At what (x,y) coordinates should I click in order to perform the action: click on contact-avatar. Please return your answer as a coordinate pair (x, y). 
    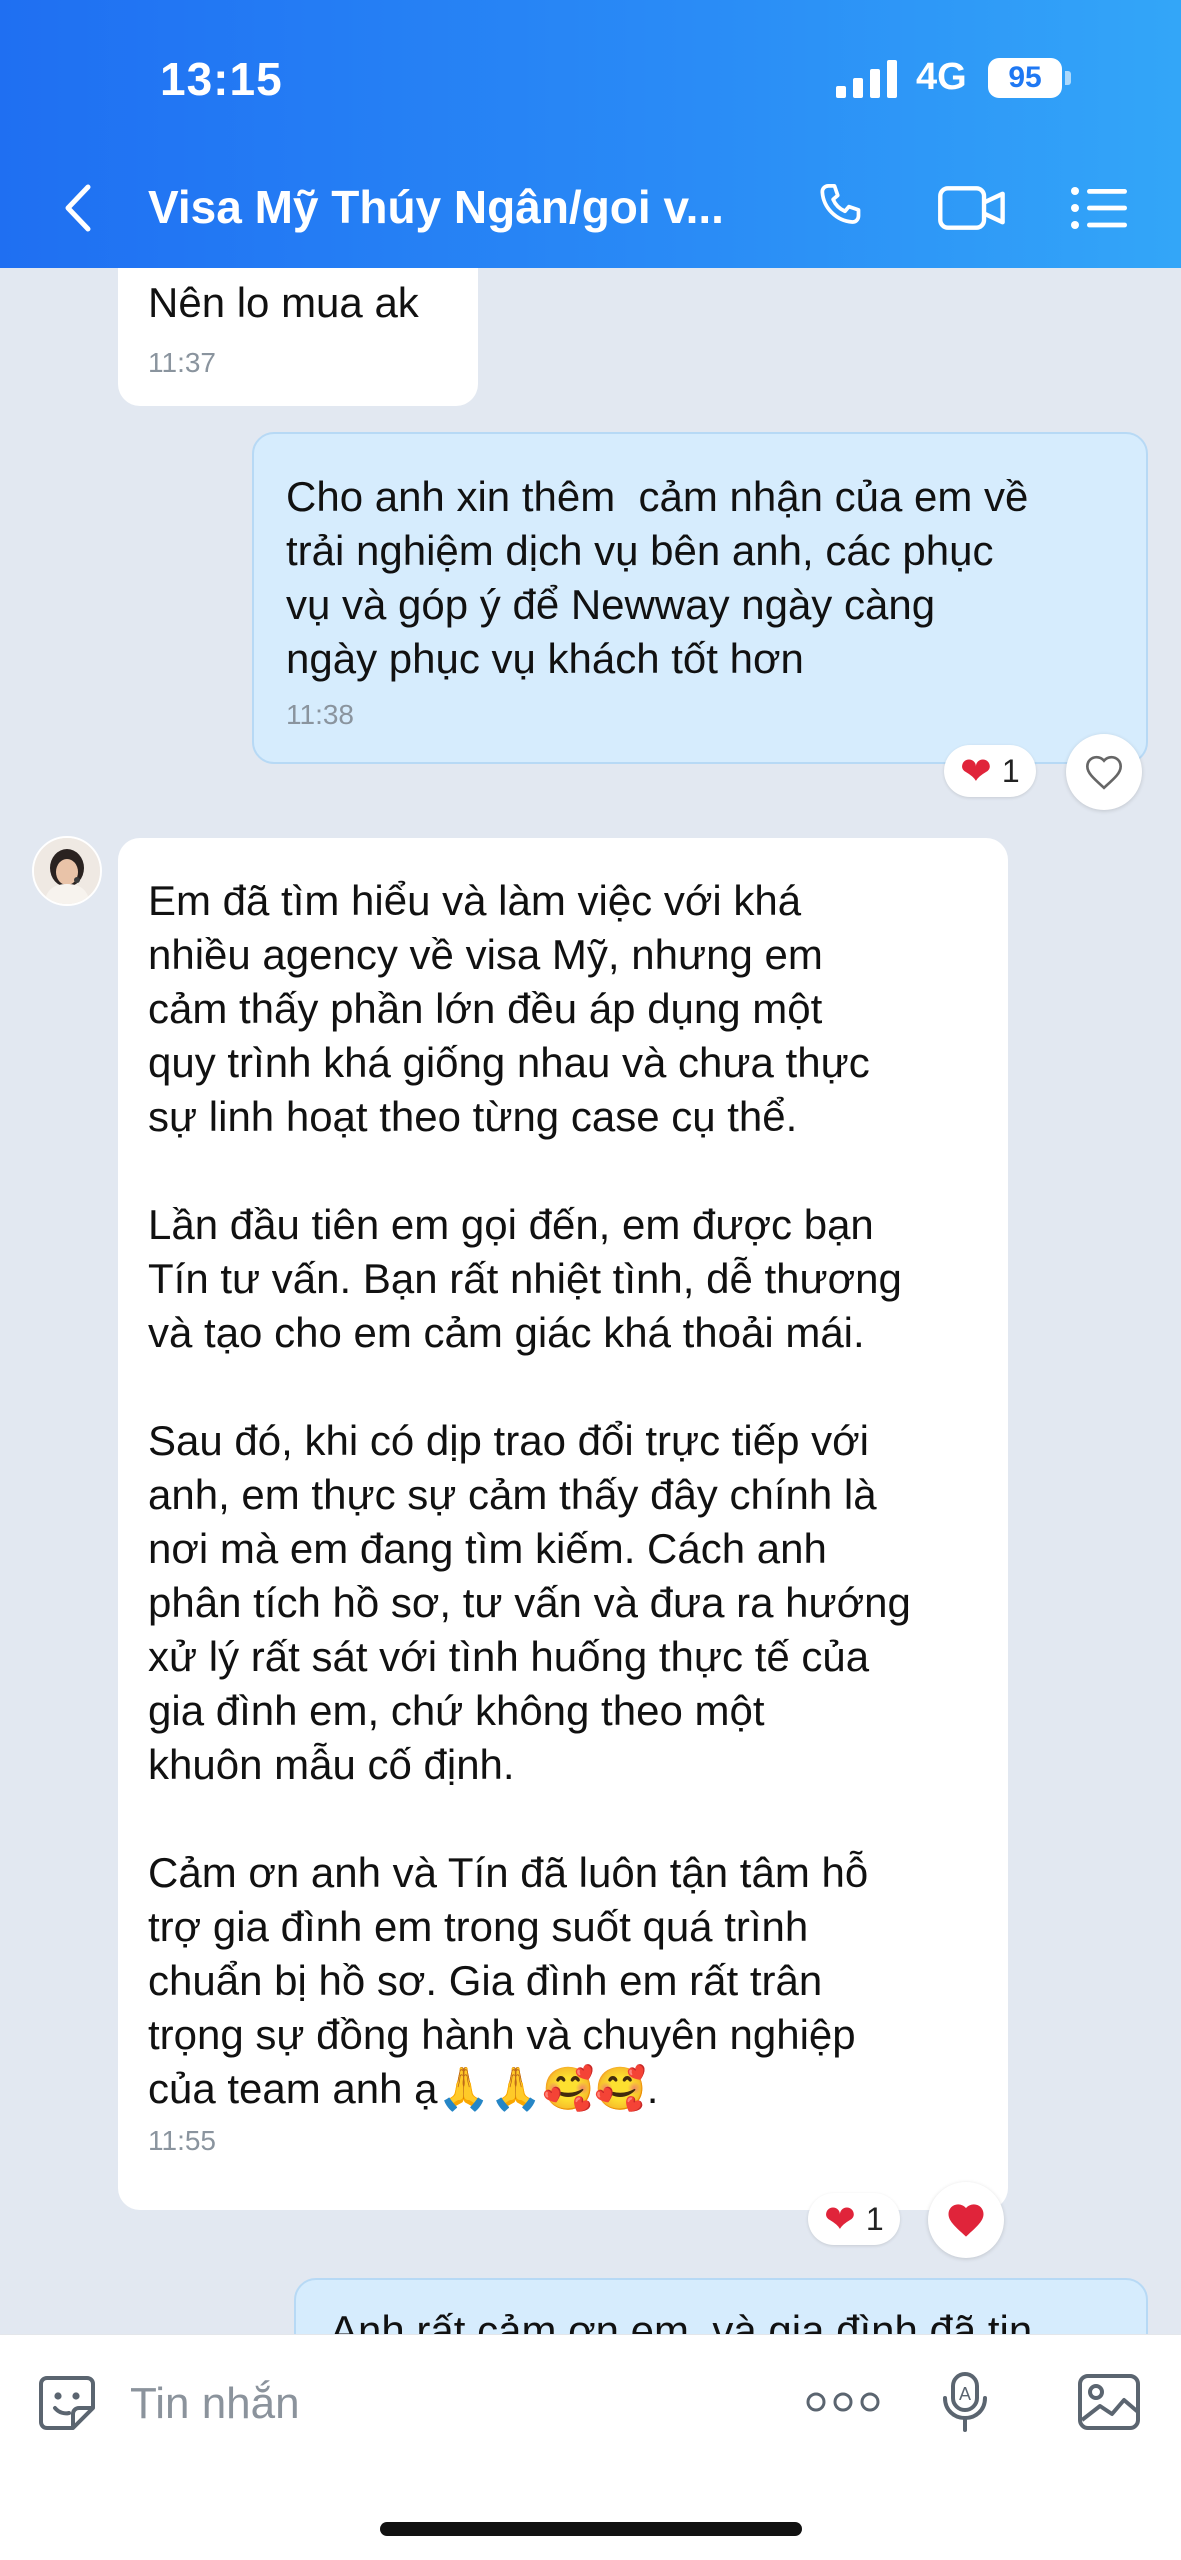
    Looking at the image, I should click on (67, 871).